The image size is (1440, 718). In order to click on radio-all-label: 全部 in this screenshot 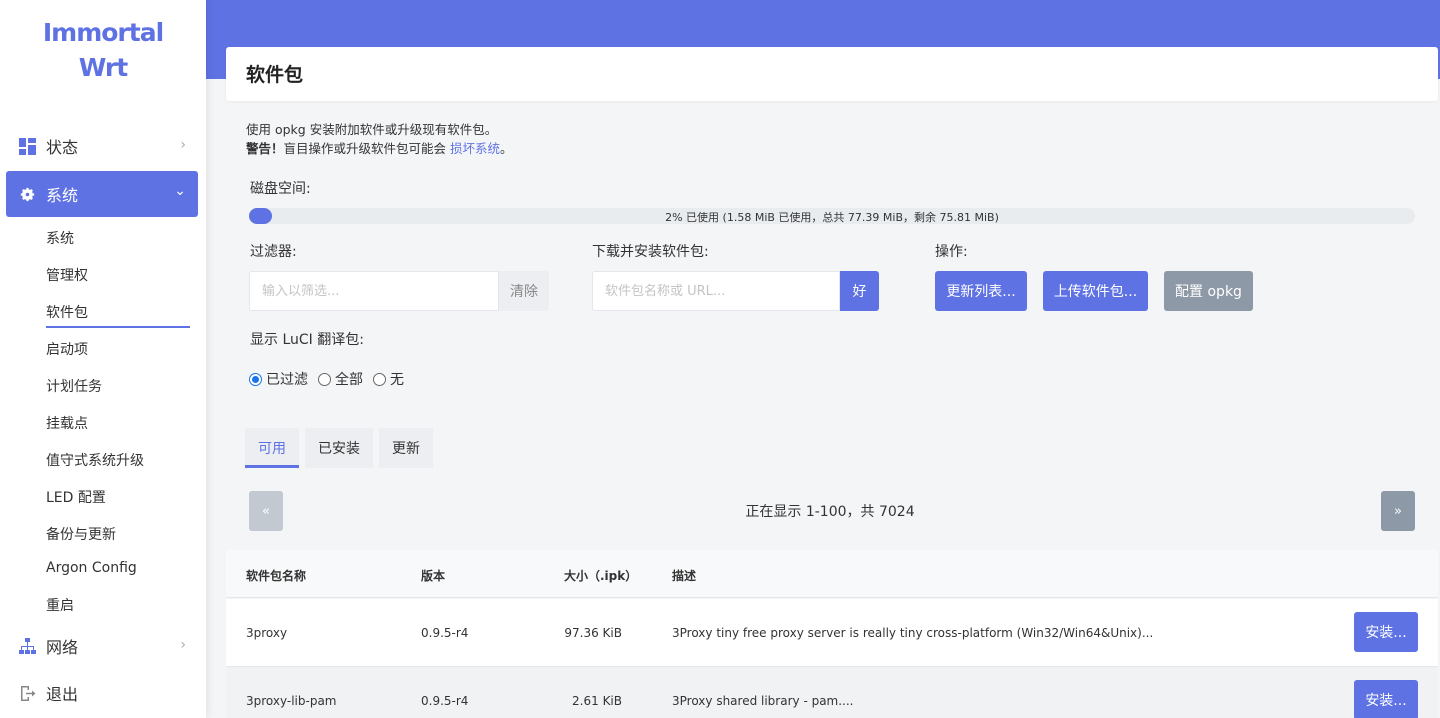, I will do `click(349, 380)`.